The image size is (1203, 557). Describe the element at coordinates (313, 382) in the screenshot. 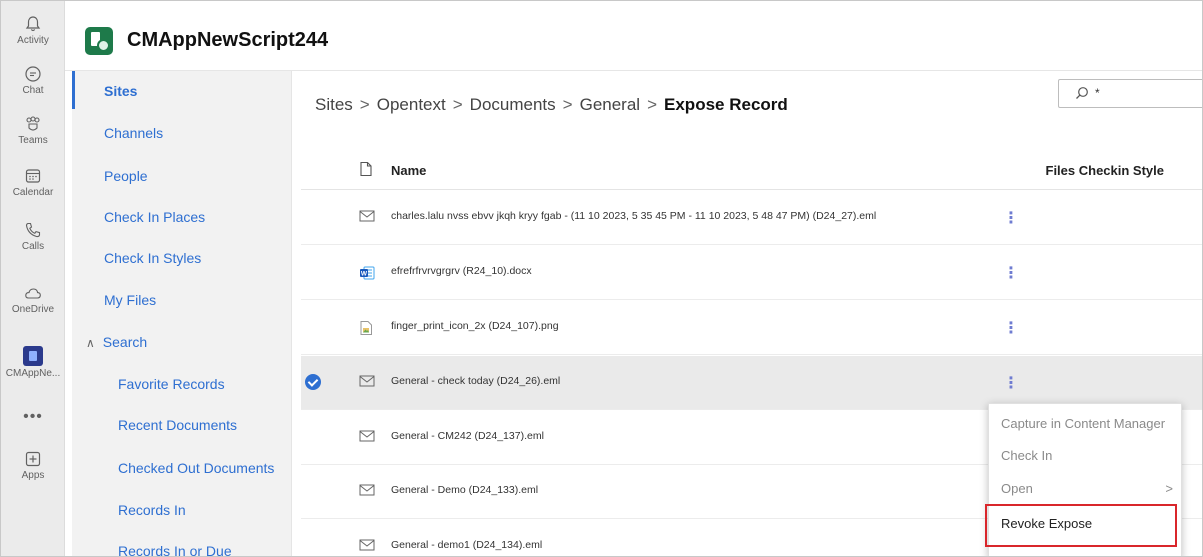

I see `row-checked-icon` at that location.